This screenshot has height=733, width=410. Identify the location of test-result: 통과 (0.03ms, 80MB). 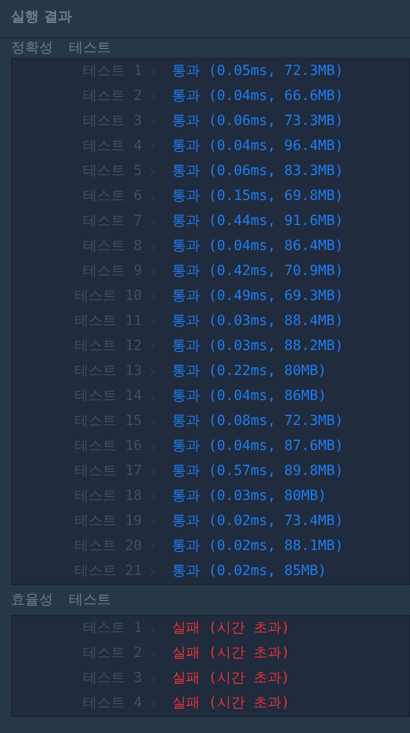
(249, 496).